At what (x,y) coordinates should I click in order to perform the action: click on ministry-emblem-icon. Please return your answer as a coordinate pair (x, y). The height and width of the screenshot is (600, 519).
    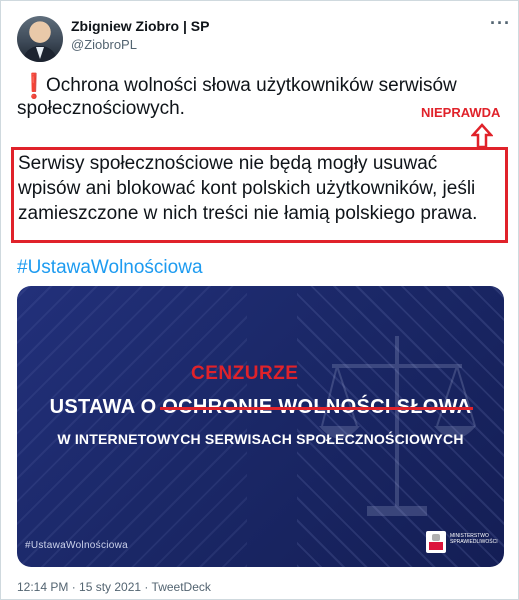
    Looking at the image, I should click on (436, 542).